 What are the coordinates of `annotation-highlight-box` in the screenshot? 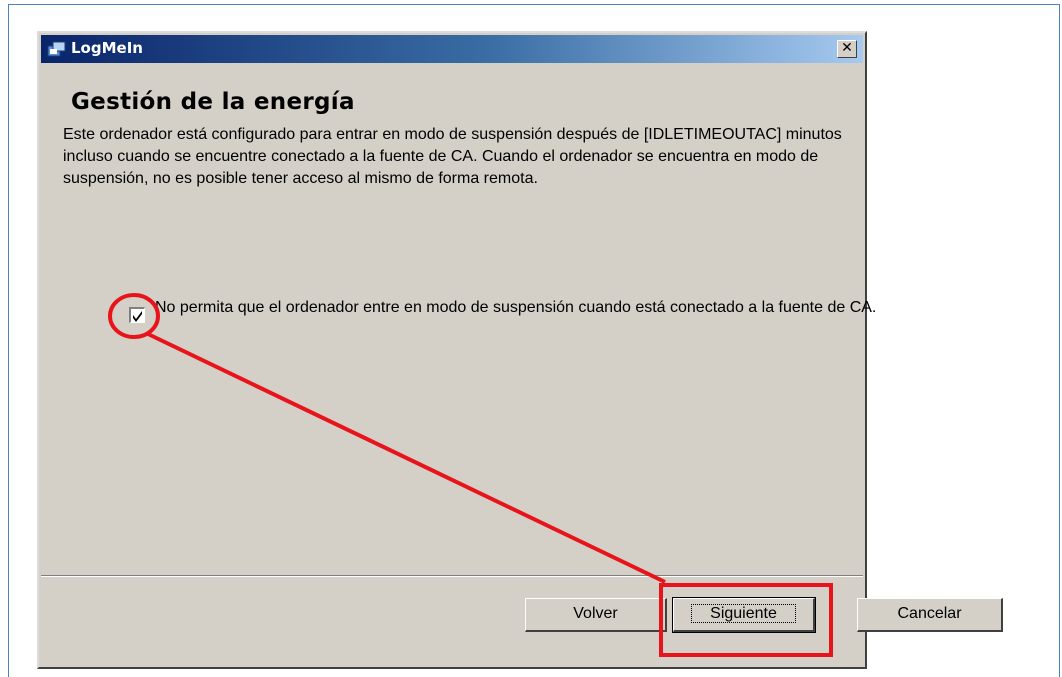 It's located at (746, 620).